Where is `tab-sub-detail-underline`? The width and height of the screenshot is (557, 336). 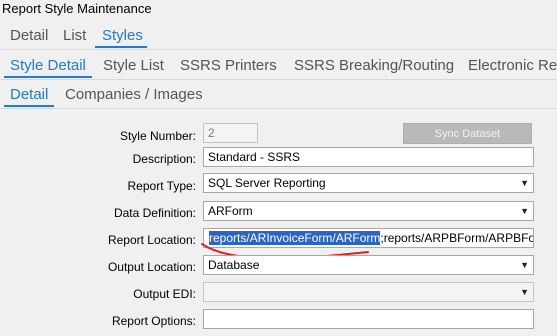 tab-sub-detail-underline is located at coordinates (29, 106).